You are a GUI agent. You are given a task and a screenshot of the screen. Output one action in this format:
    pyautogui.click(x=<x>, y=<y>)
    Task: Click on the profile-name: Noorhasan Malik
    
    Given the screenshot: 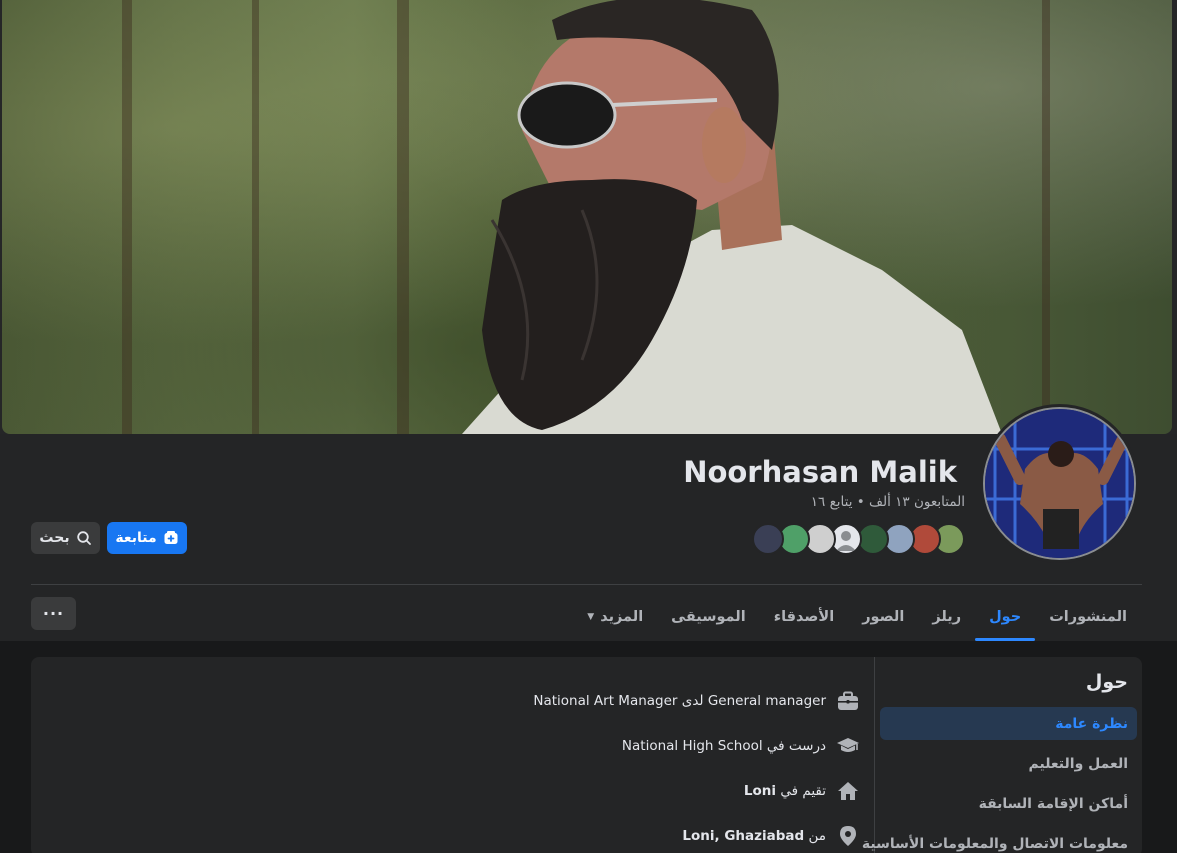 What is the action you would take?
    pyautogui.click(x=820, y=472)
    